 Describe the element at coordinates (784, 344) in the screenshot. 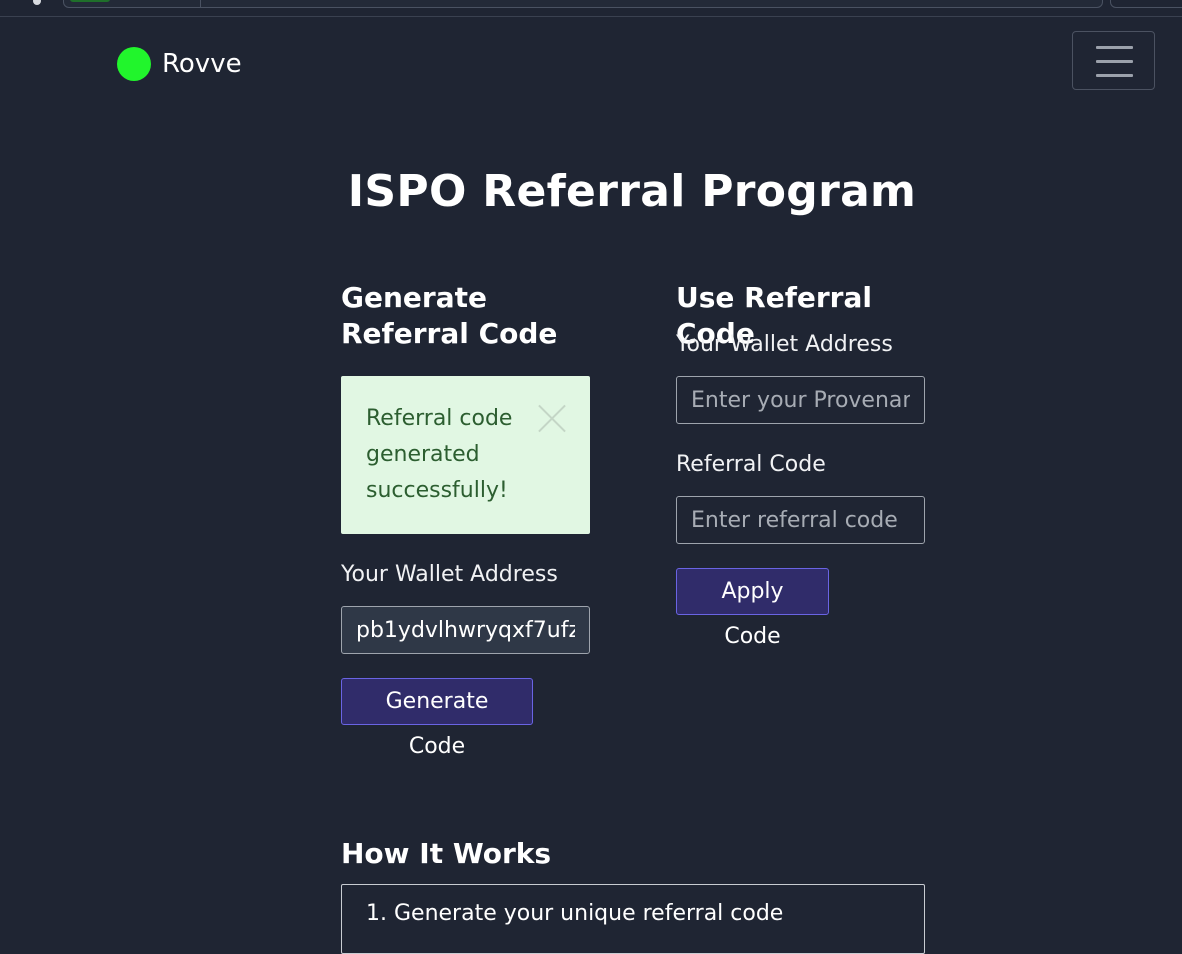

I see `use-wallet-label: Your Wallet Address` at that location.